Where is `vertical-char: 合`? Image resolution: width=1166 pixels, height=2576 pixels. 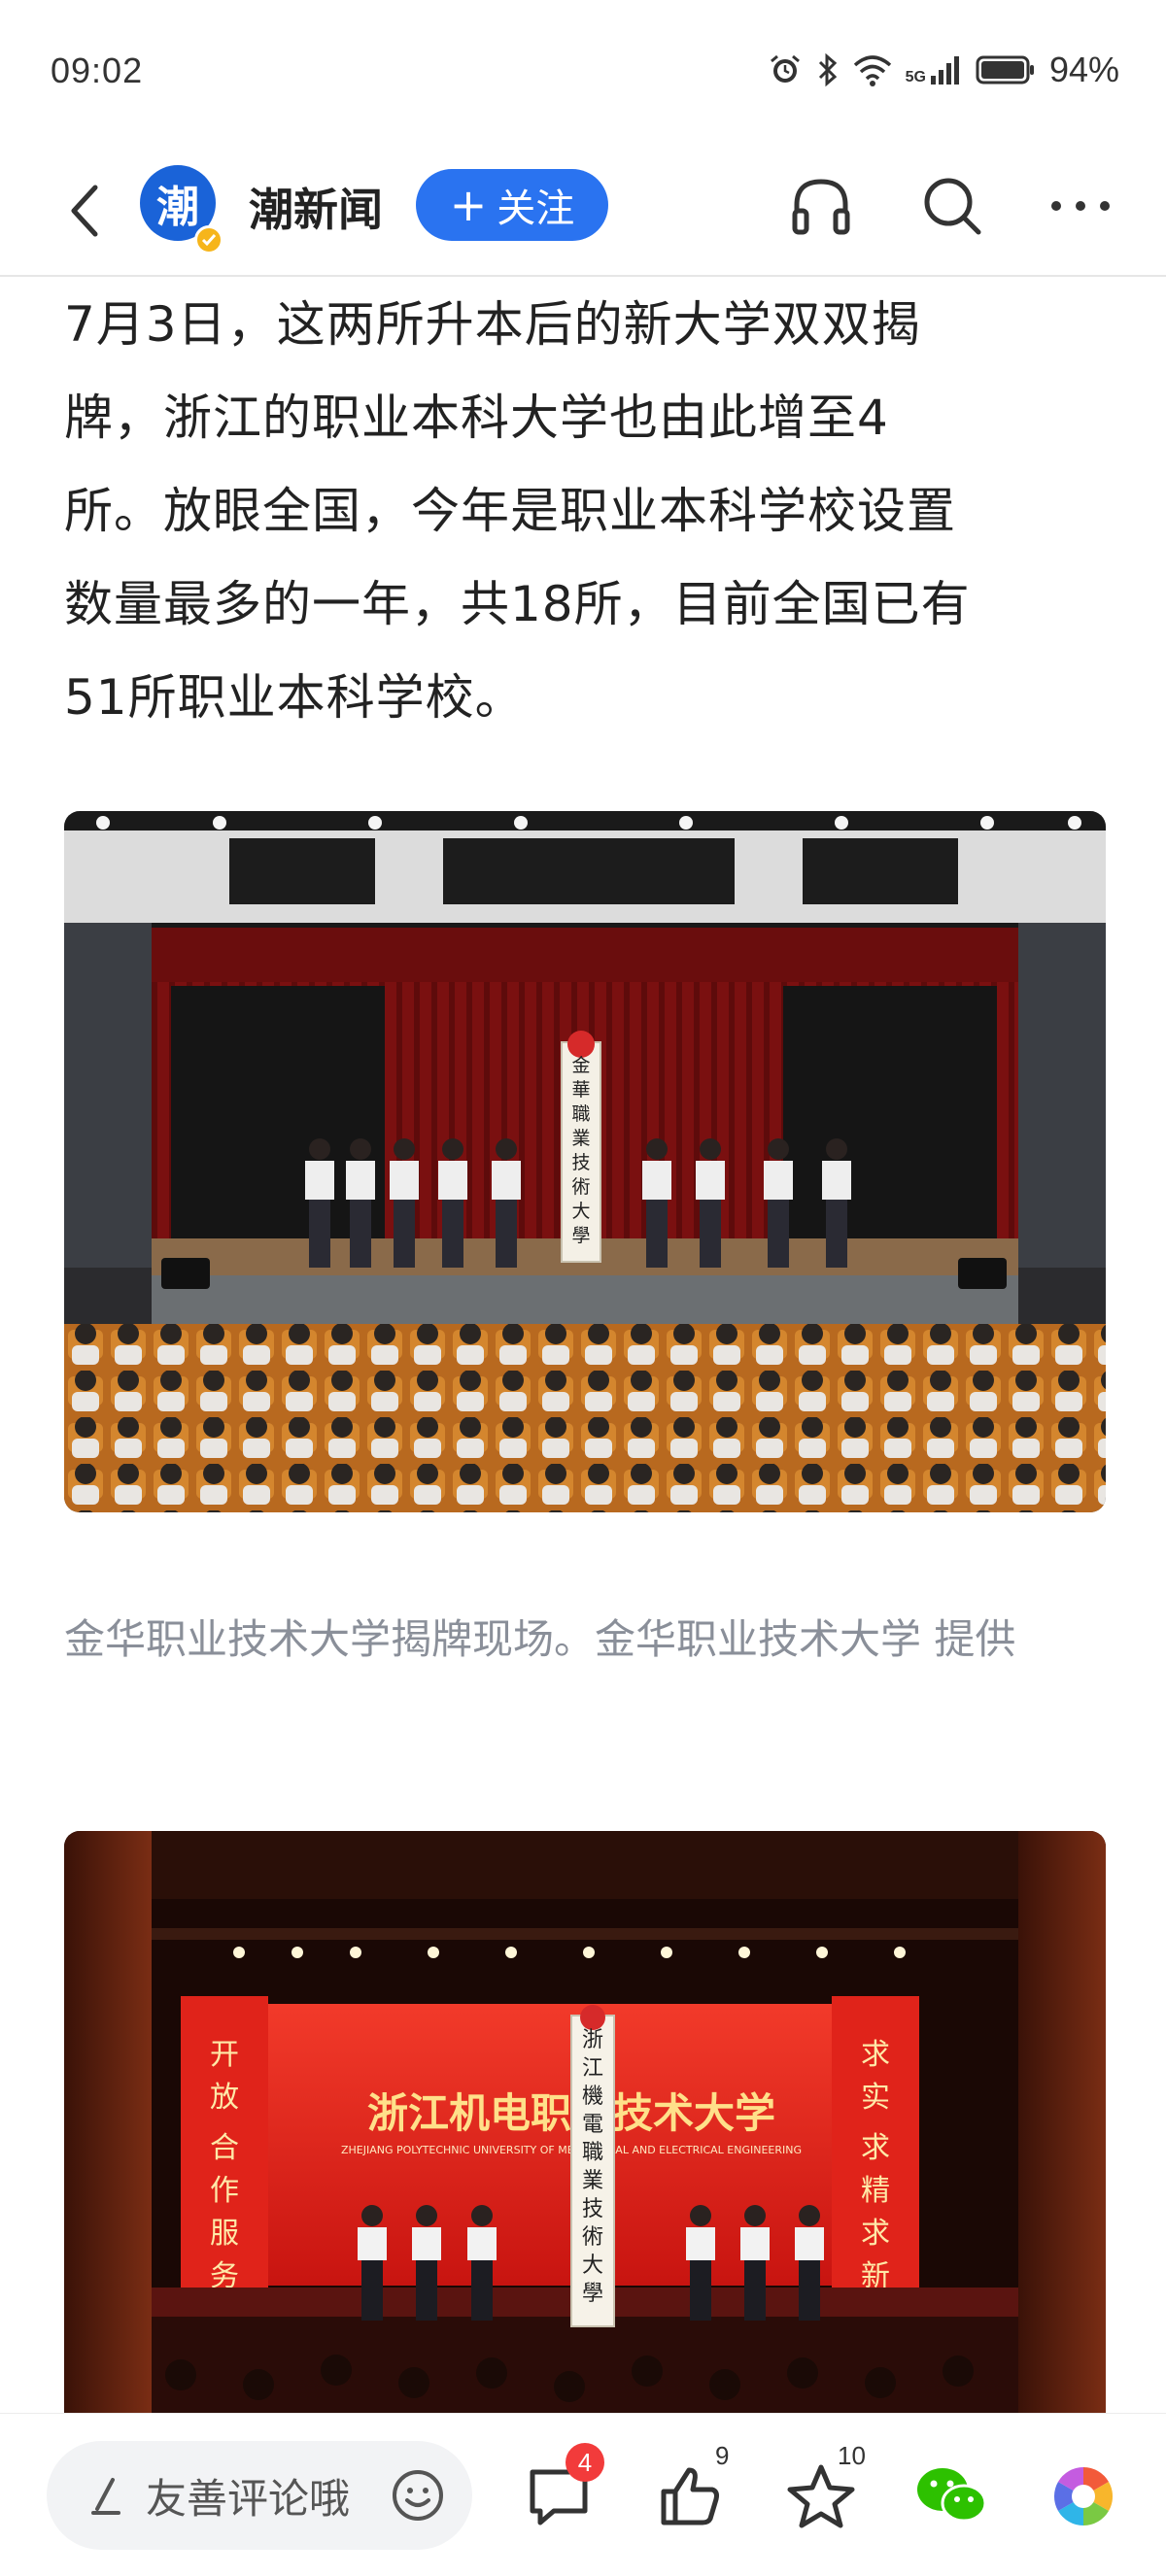 vertical-char: 合 is located at coordinates (224, 2148).